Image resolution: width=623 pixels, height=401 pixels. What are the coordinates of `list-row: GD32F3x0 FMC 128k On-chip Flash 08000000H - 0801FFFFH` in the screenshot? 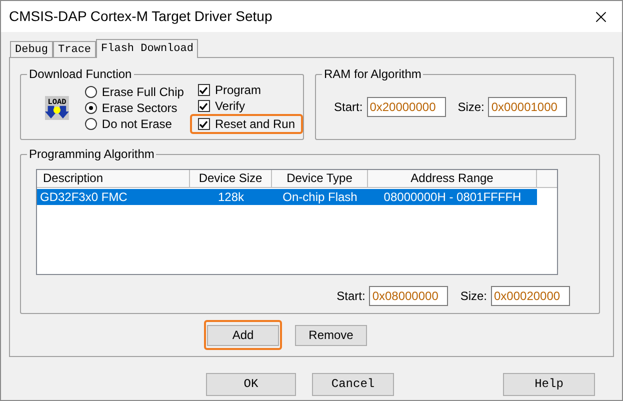 It's located at (287, 197).